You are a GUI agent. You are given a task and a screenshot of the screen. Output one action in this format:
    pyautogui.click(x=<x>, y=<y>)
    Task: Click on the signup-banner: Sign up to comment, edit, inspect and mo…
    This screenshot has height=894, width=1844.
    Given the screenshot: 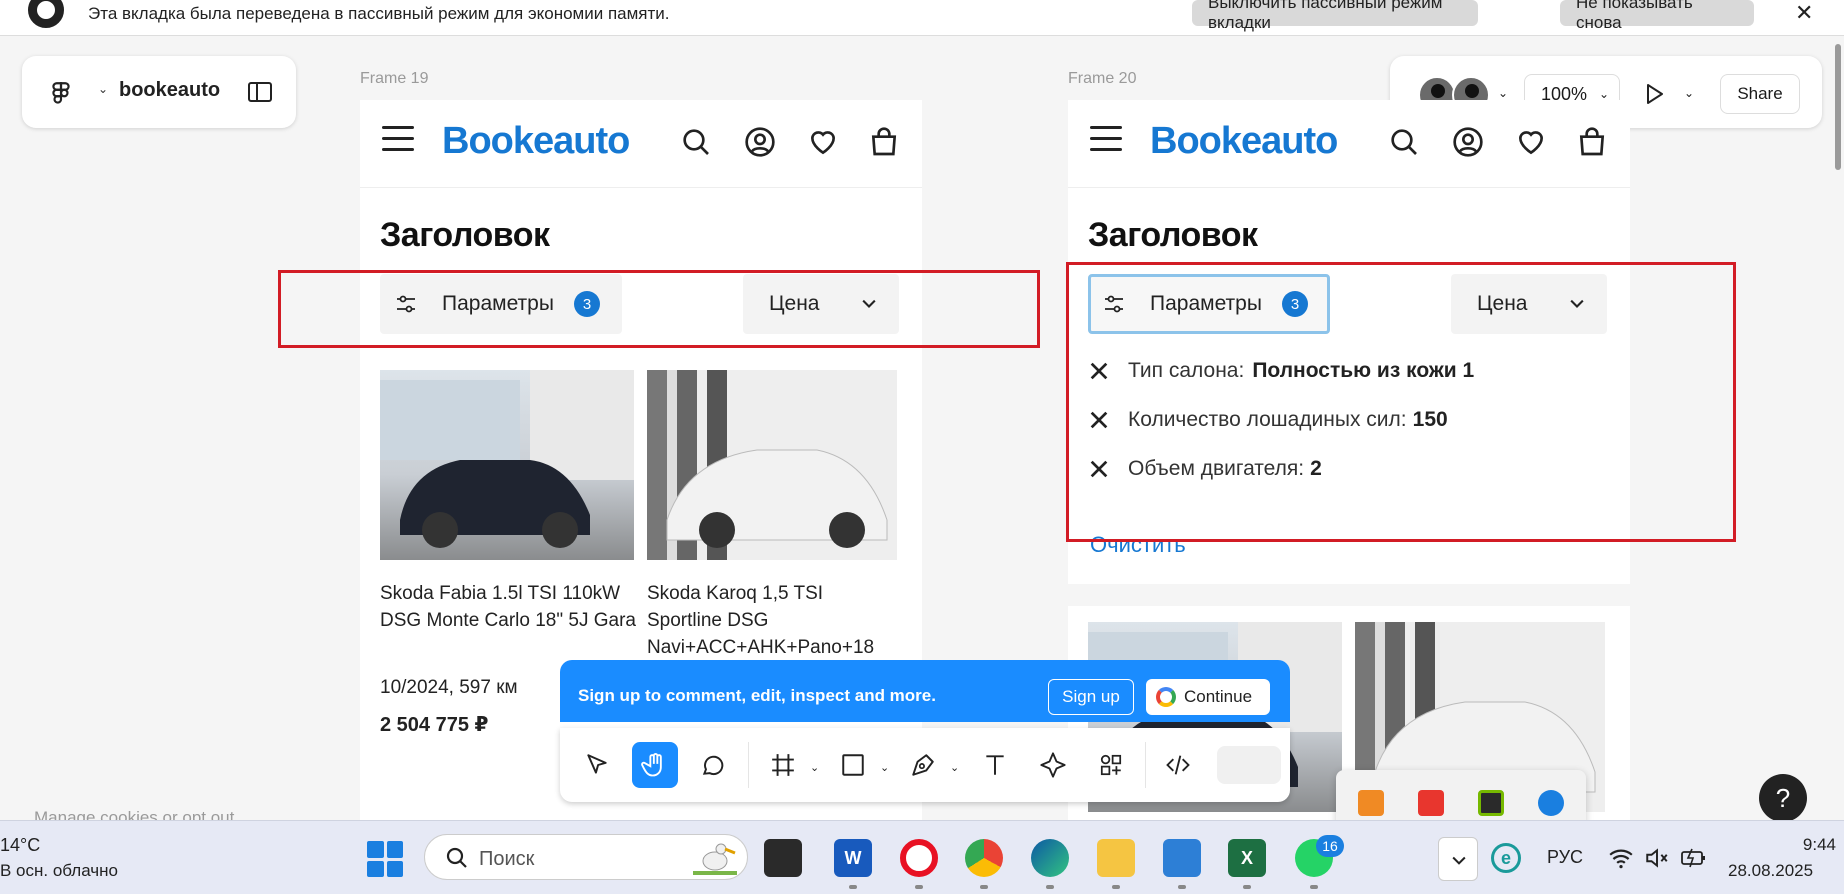 What is the action you would take?
    pyautogui.click(x=925, y=691)
    